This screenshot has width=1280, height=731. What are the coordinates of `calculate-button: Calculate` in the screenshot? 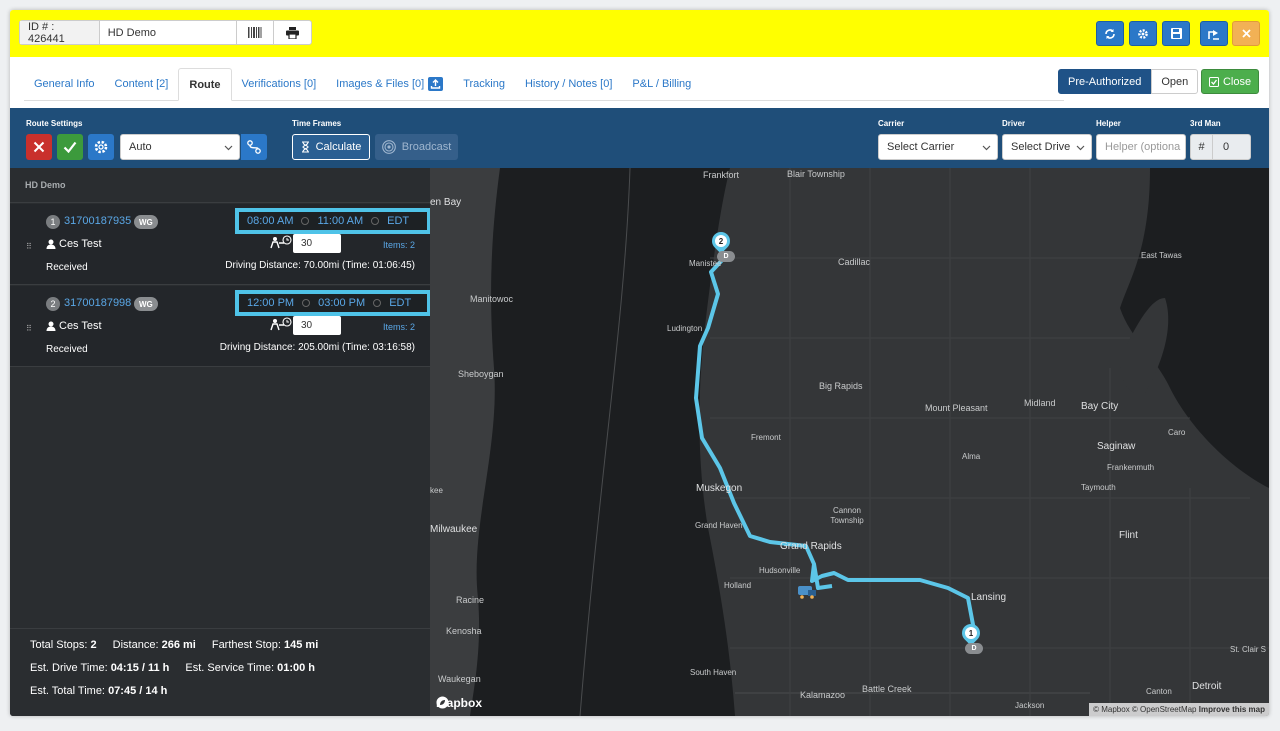 It's located at (331, 147).